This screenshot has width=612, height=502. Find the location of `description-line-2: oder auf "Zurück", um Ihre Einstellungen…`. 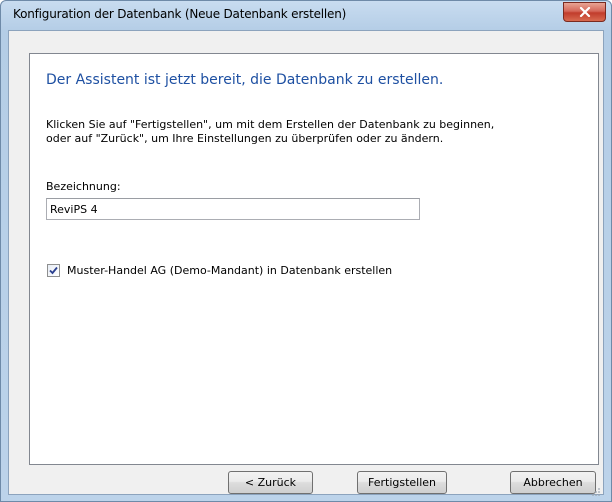

description-line-2: oder auf "Zurück", um Ihre Einstellungen… is located at coordinates (245, 138).